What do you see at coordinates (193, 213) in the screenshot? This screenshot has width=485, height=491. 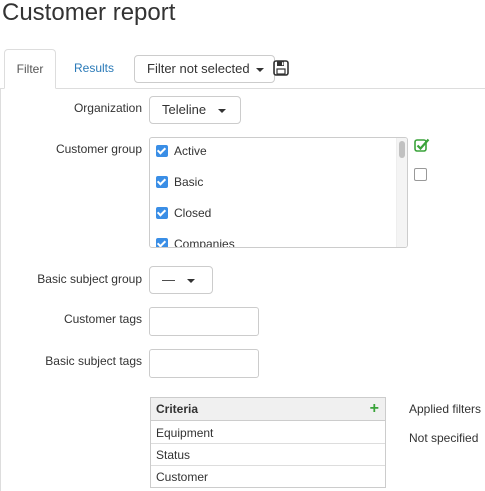 I see `list-item-label: Closed` at bounding box center [193, 213].